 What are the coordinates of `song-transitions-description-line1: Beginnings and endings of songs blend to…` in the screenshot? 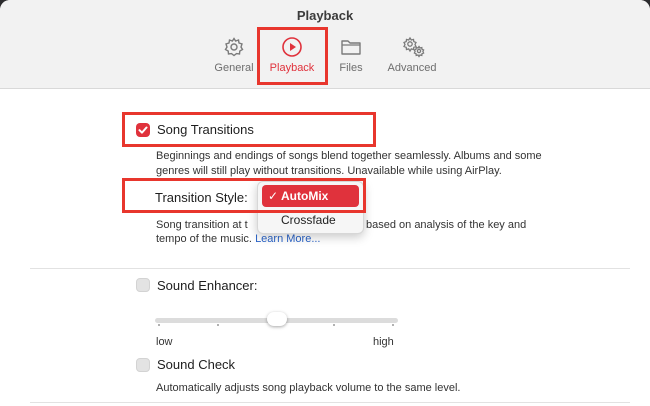 It's located at (349, 156).